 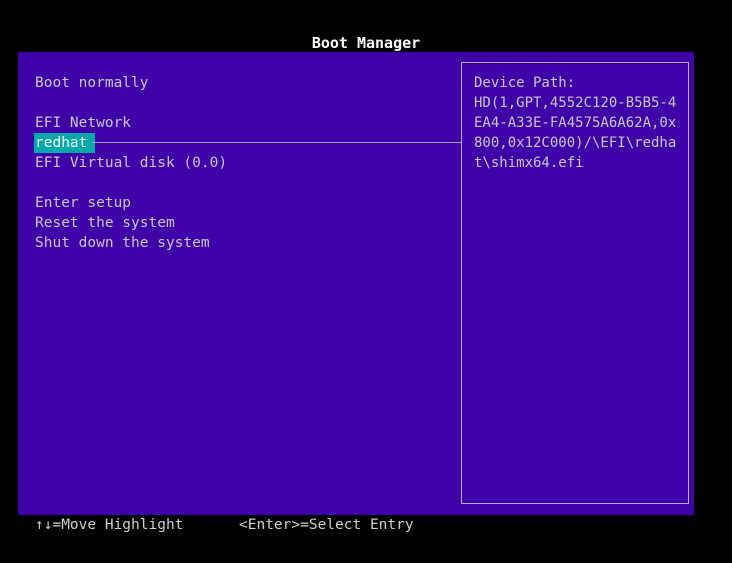 I want to click on device-path-heading: Device Path:, so click(x=525, y=83).